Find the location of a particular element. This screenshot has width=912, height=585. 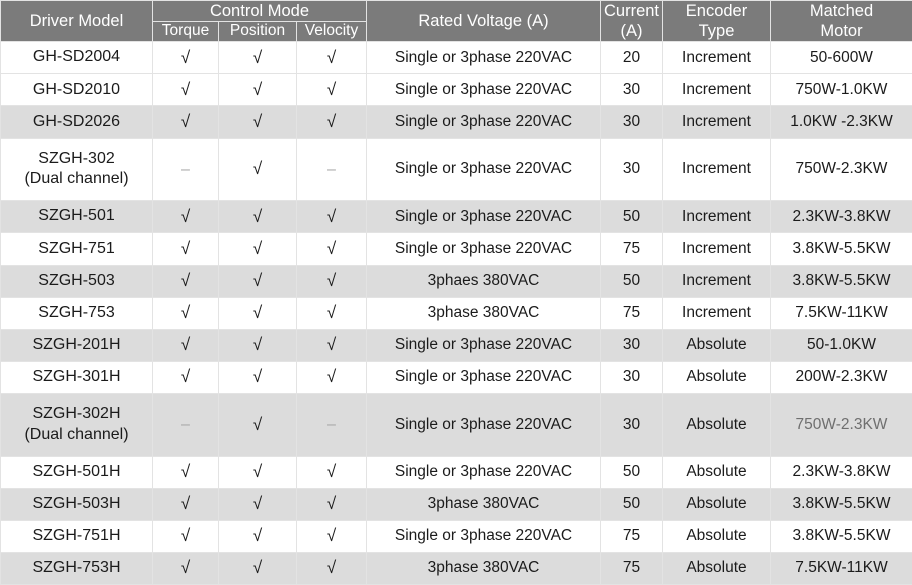

driver-model-name: SZGH-751H is located at coordinates (76, 536).